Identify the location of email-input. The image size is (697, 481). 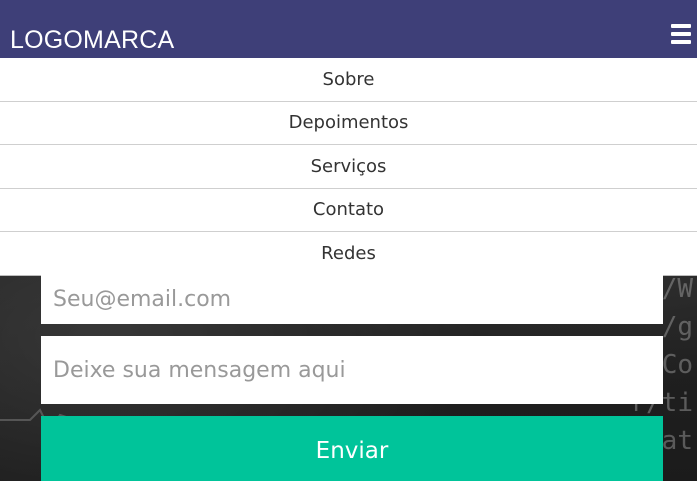
(352, 299).